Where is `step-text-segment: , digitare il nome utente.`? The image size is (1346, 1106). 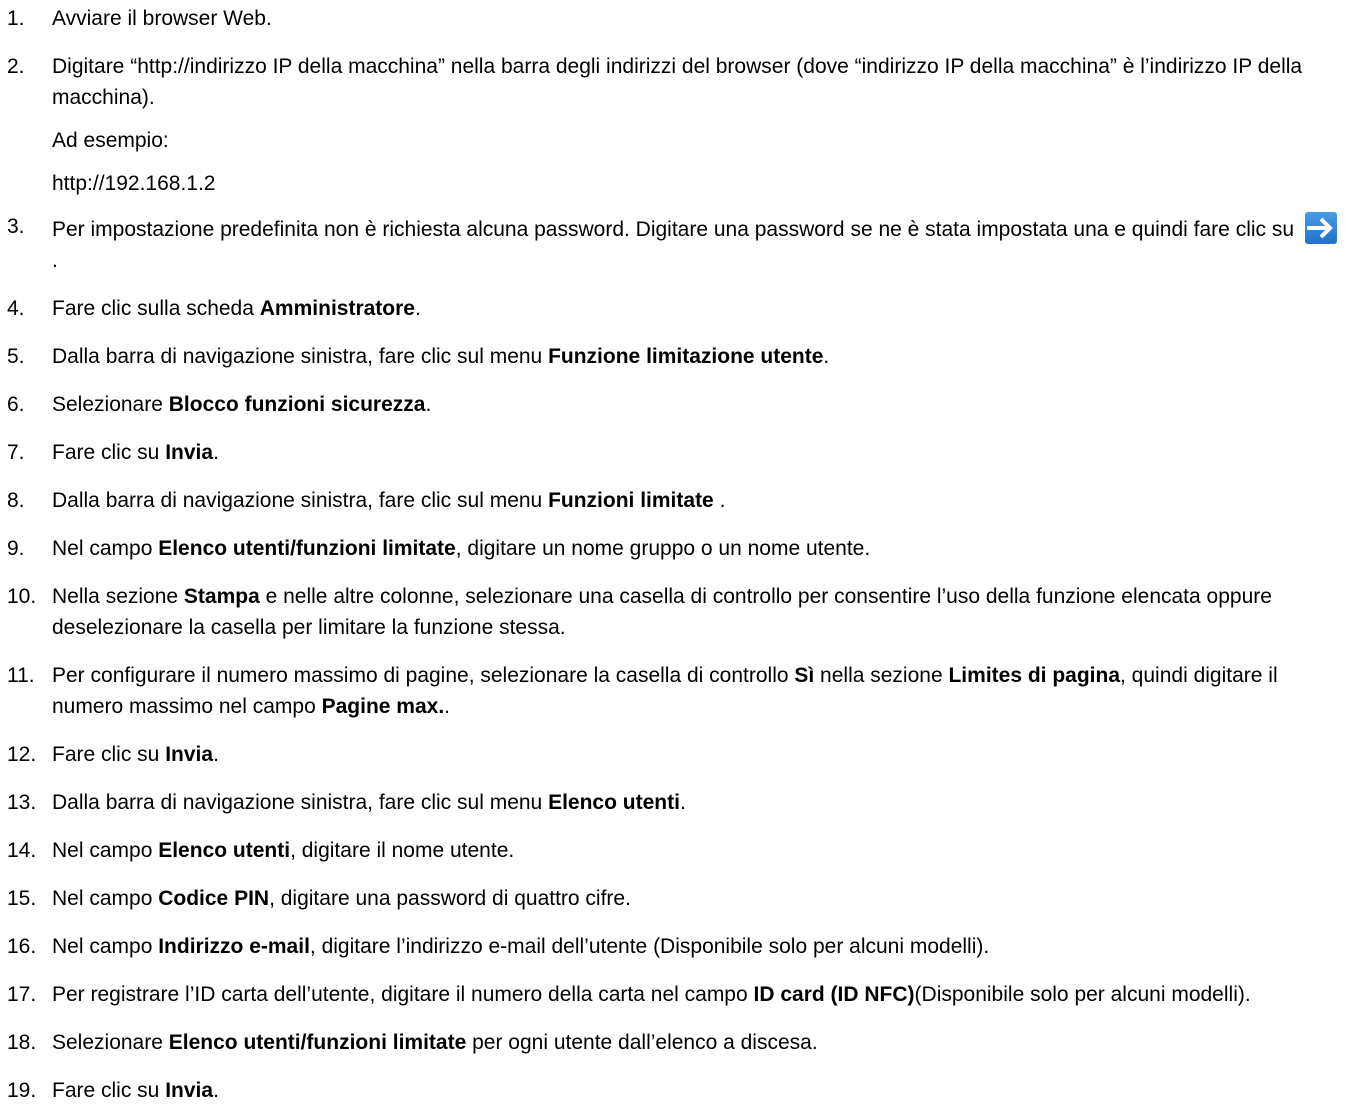 step-text-segment: , digitare il nome utente. is located at coordinates (402, 850).